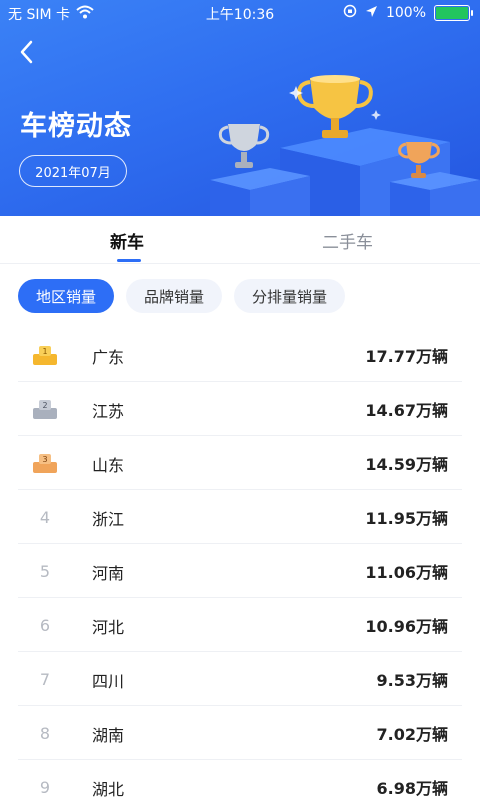 The height and width of the screenshot is (800, 480). Describe the element at coordinates (412, 734) in the screenshot. I see `sales-value: 7.02万辆` at that location.